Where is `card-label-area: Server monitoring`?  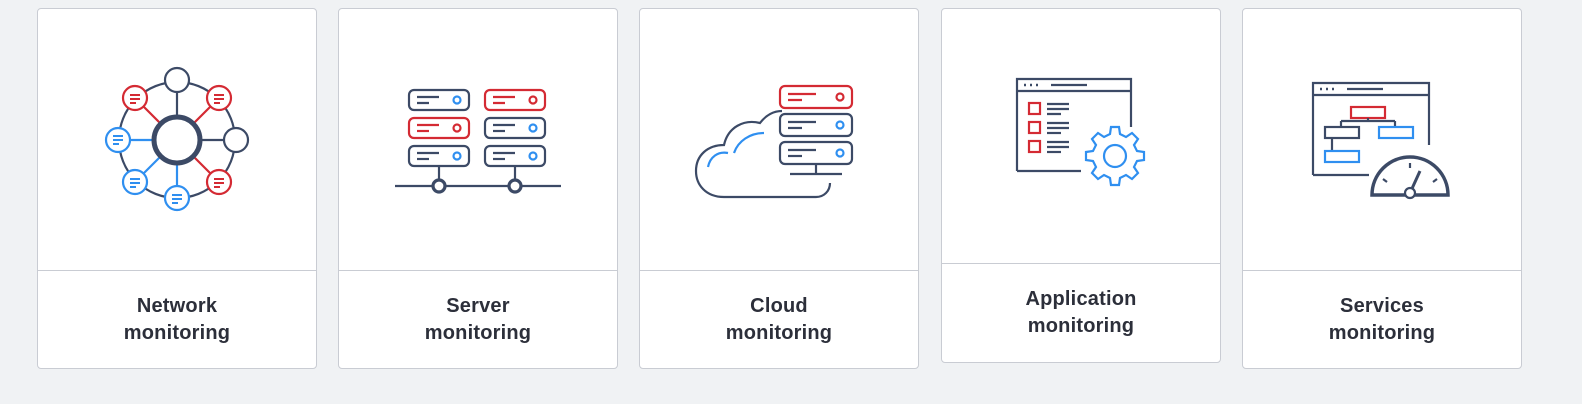 card-label-area: Server monitoring is located at coordinates (478, 319).